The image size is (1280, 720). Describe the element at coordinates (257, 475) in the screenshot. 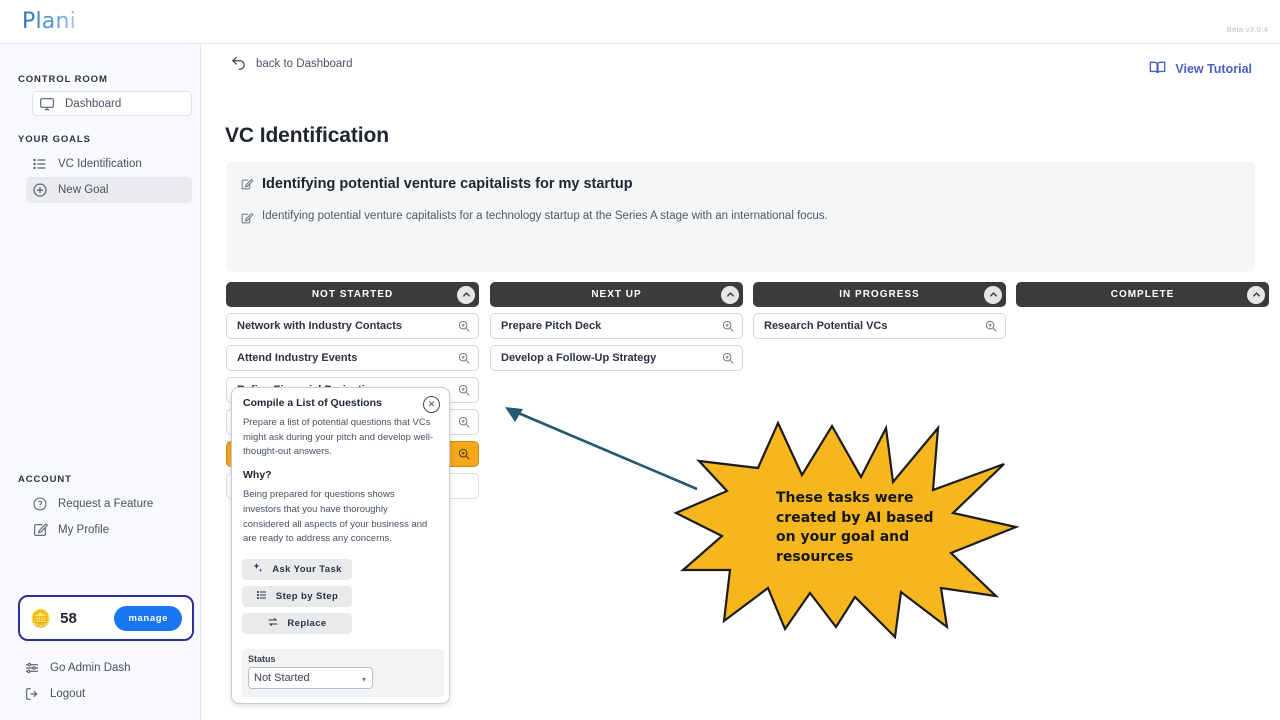

I see `popup-why-heading: Why?` at that location.